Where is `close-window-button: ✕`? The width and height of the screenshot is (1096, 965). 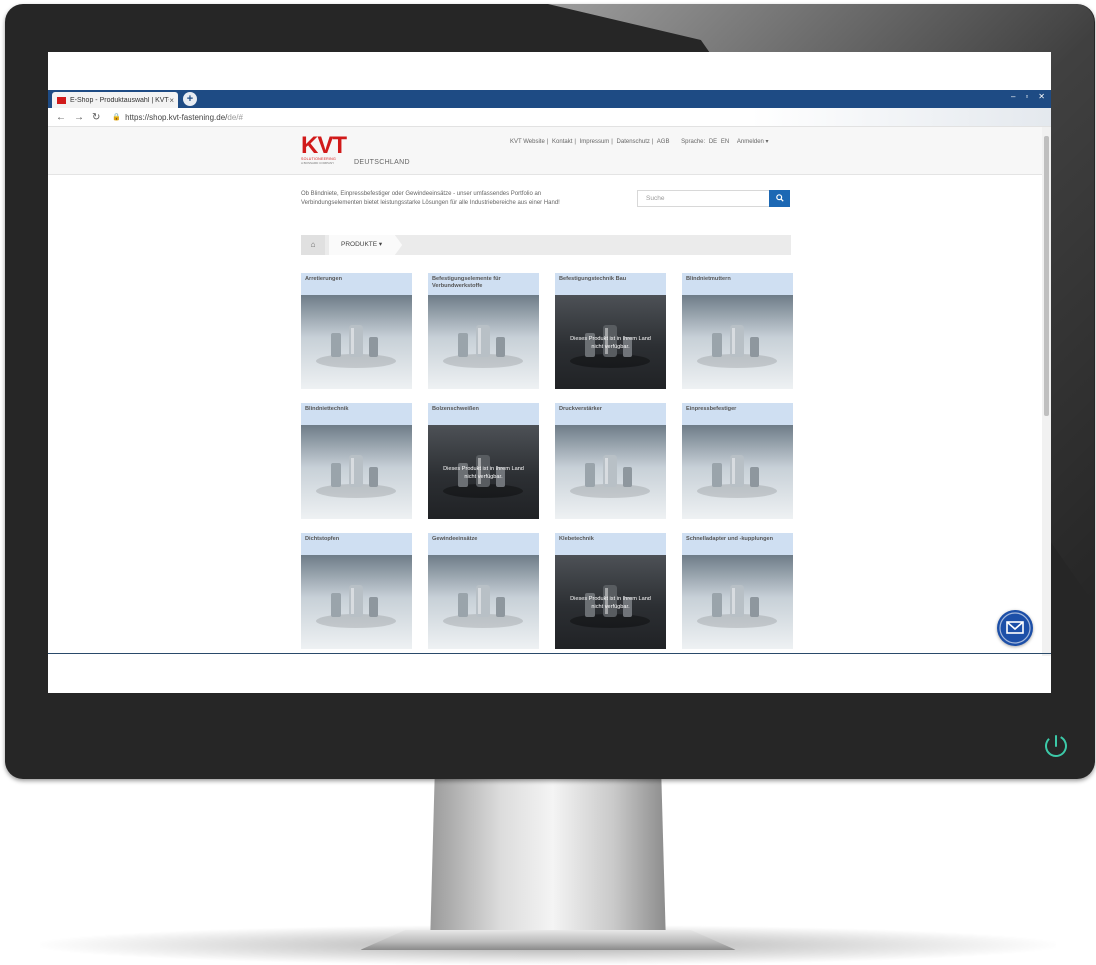
close-window-button: ✕ is located at coordinates (1041, 96).